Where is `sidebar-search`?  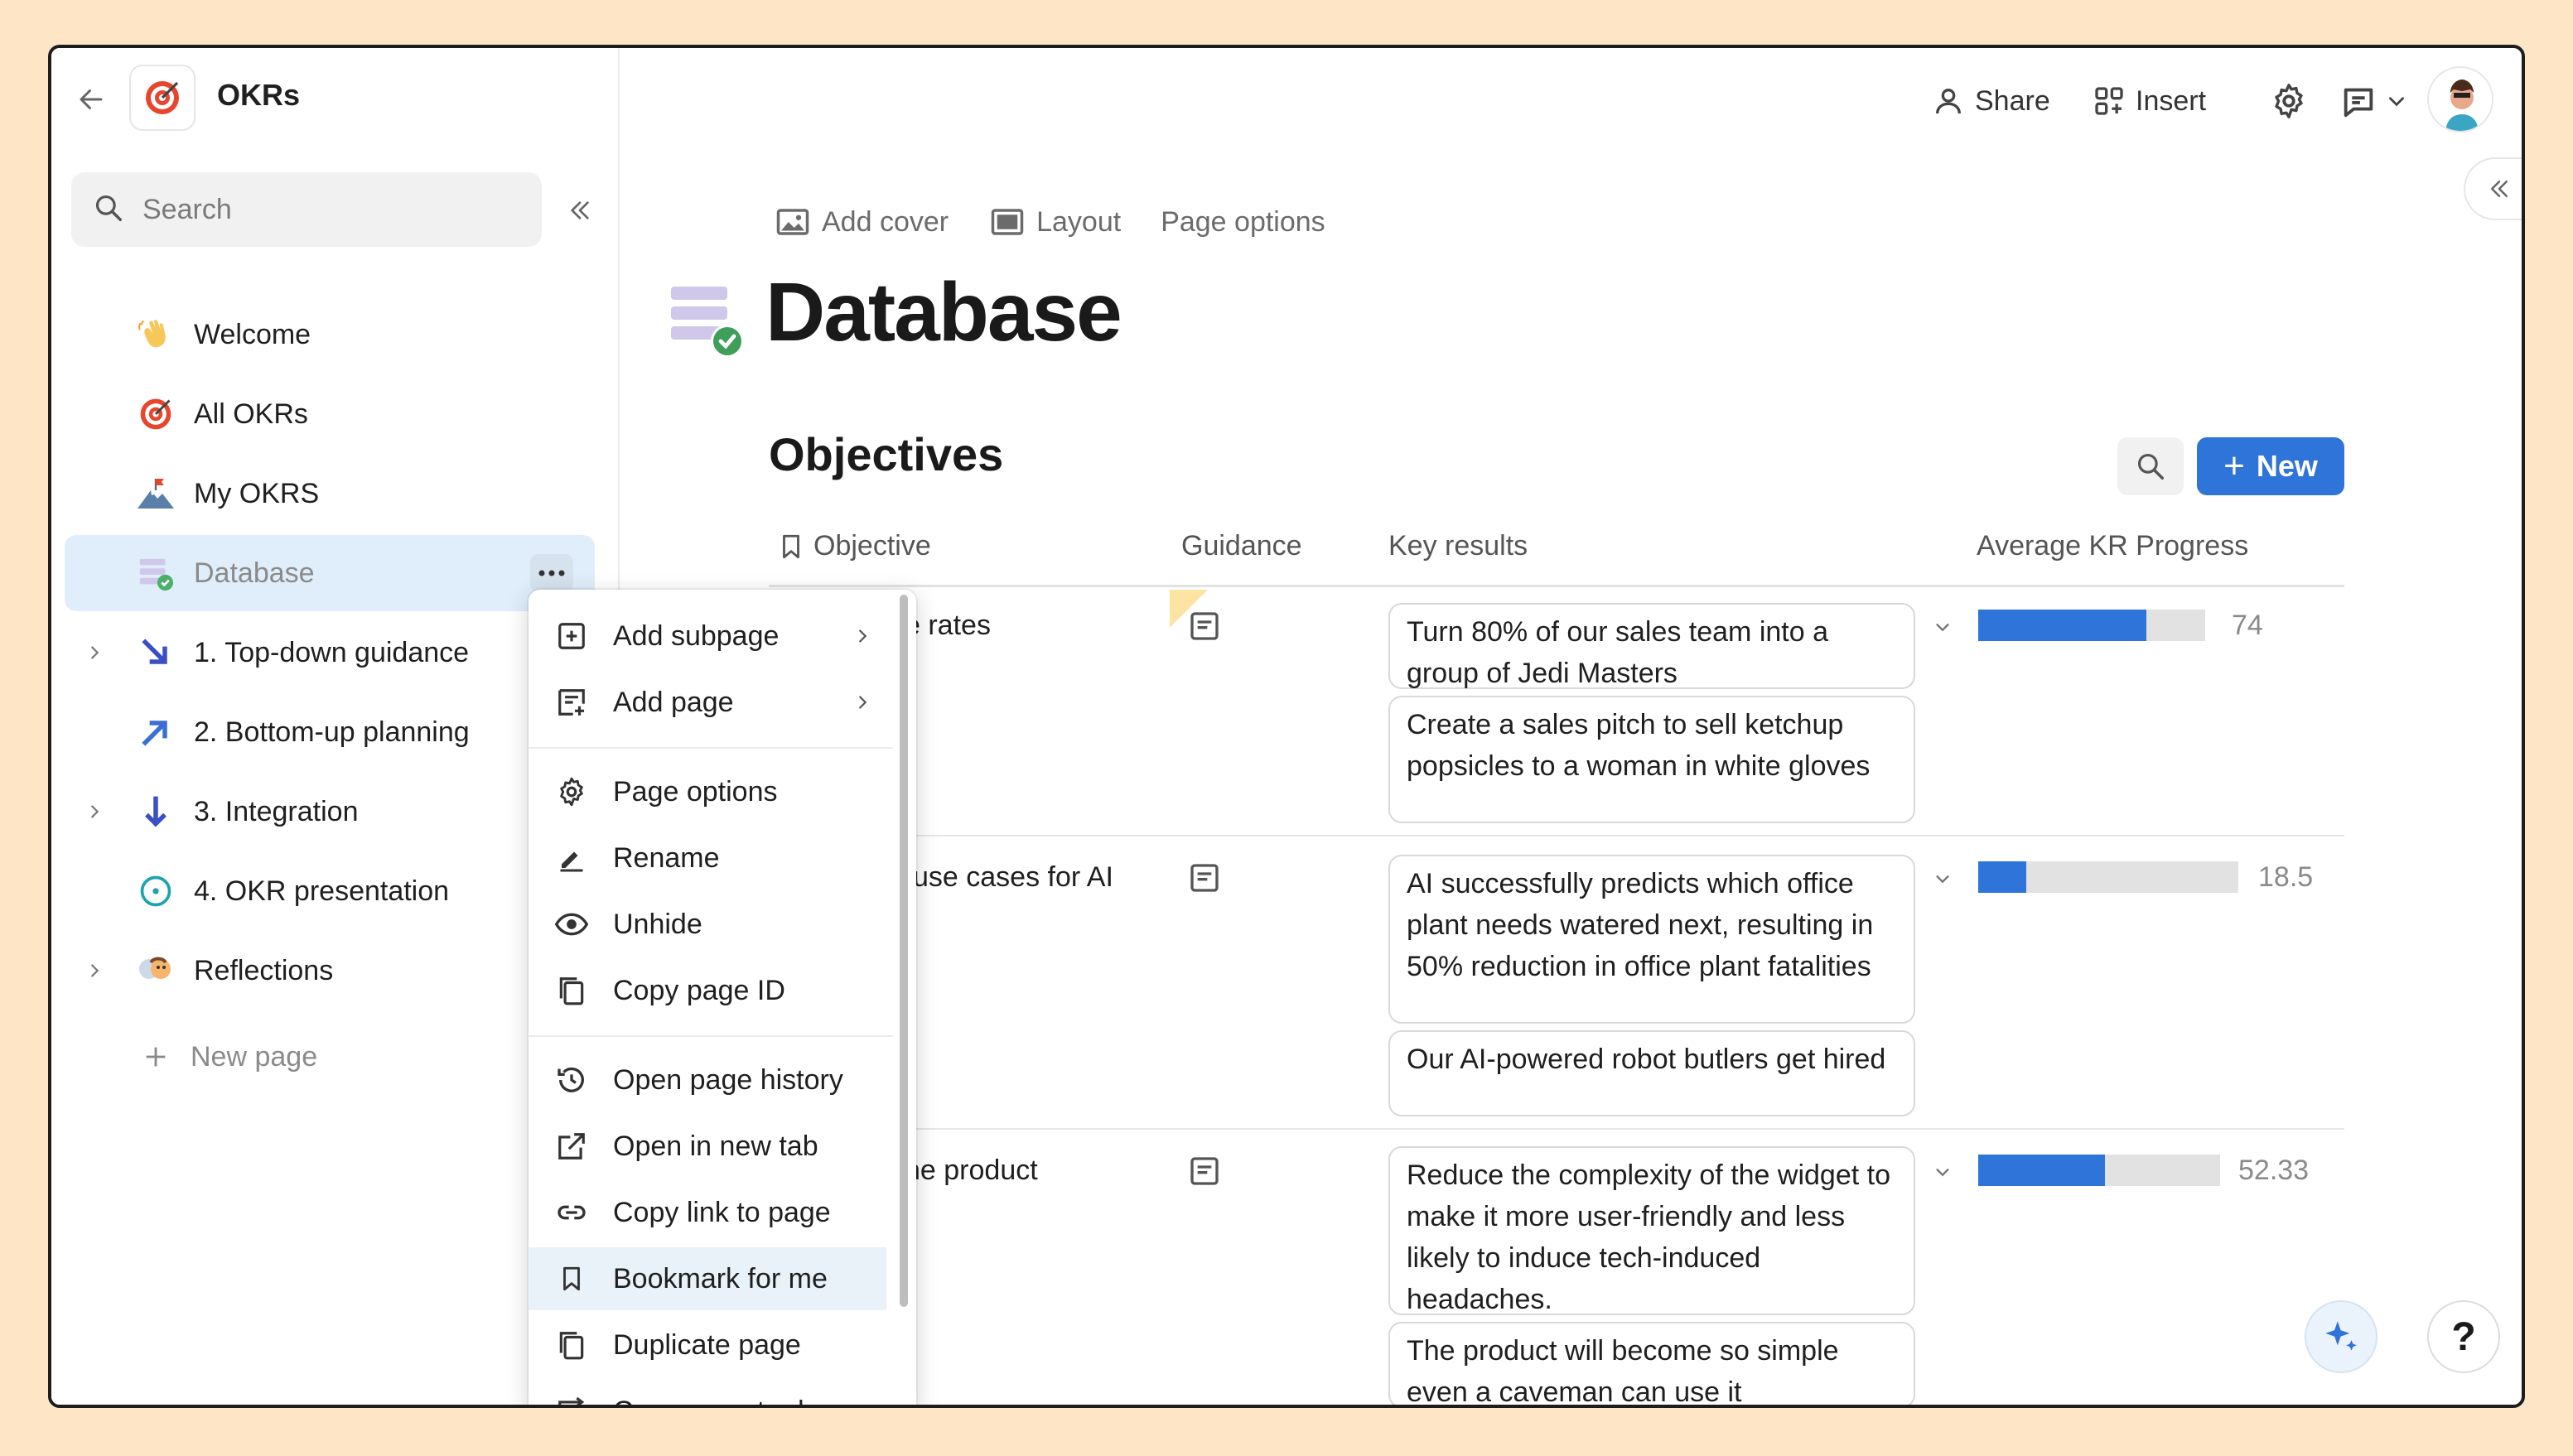 sidebar-search is located at coordinates (306, 209).